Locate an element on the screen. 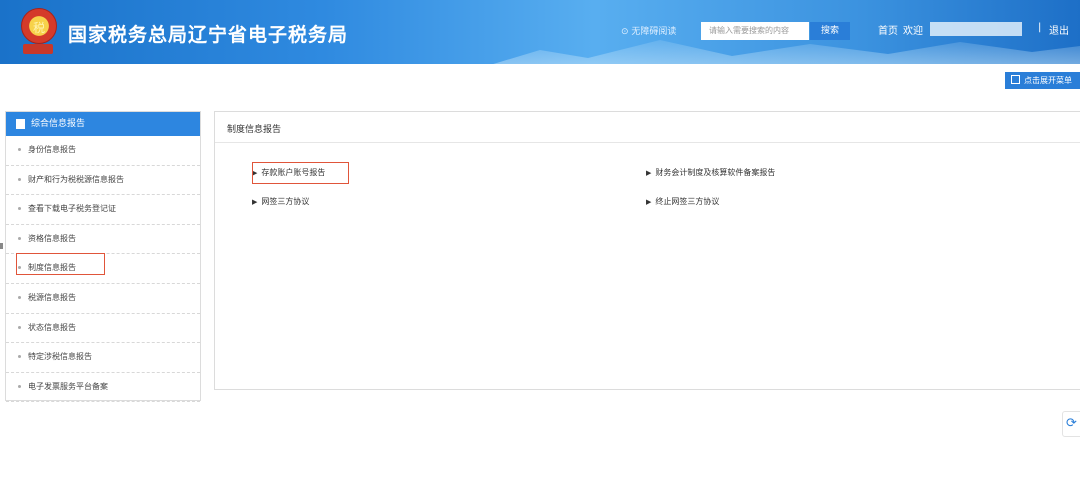 This screenshot has height=483, width=1080. sidebar-header: 综合信息报告 is located at coordinates (103, 124).